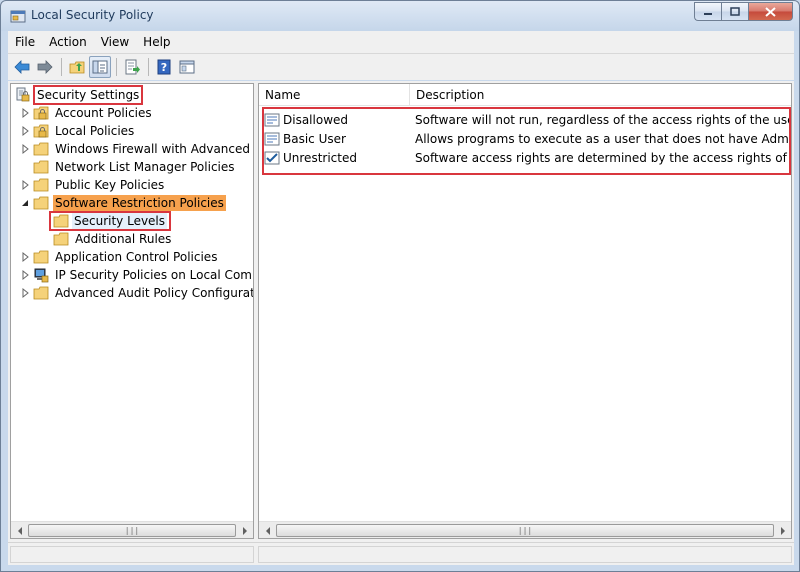 This screenshot has width=800, height=572. I want to click on menu-file: File, so click(25, 42).